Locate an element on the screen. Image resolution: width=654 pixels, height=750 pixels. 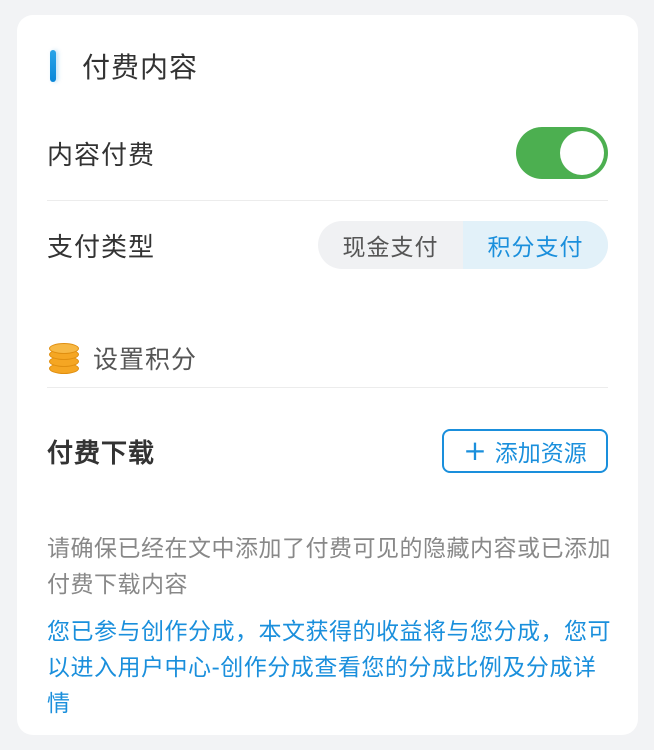
pay-type-segmented-control: 现金支付 积分支付 is located at coordinates (463, 245).